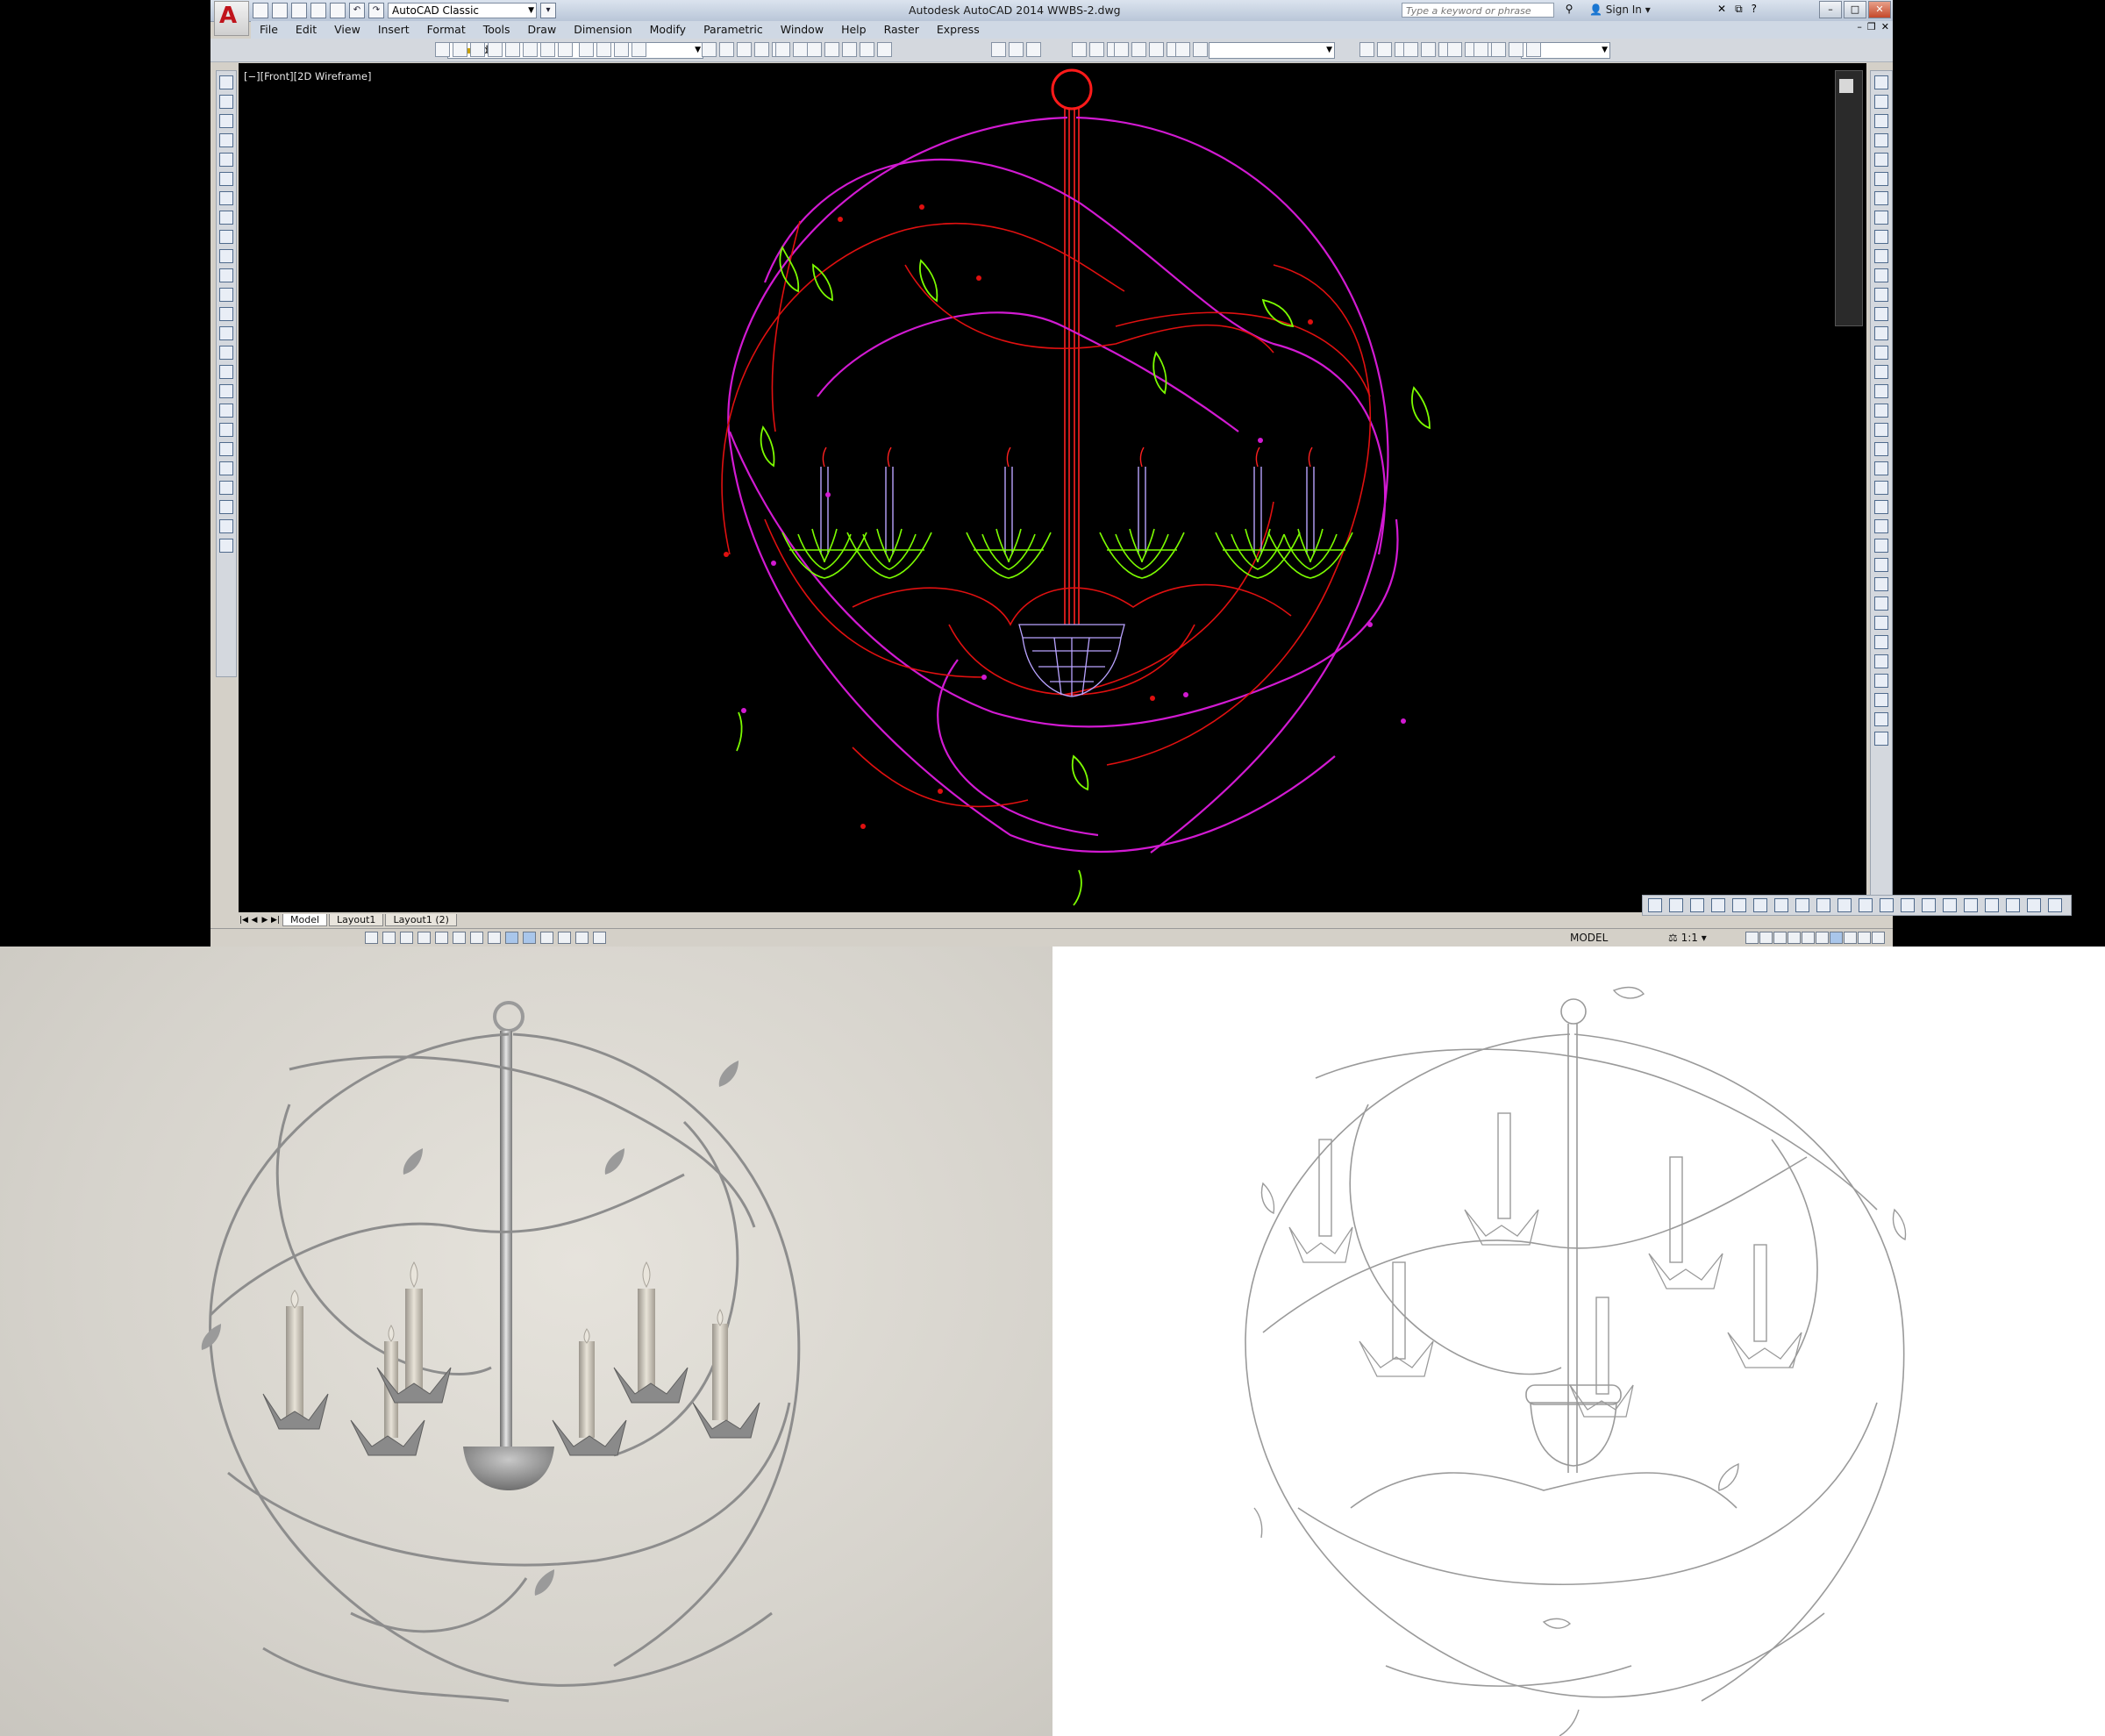  I want to click on redo-icon: ↷, so click(376, 10).